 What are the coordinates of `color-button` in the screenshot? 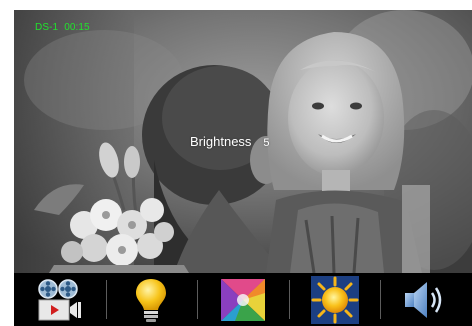 It's located at (243, 299).